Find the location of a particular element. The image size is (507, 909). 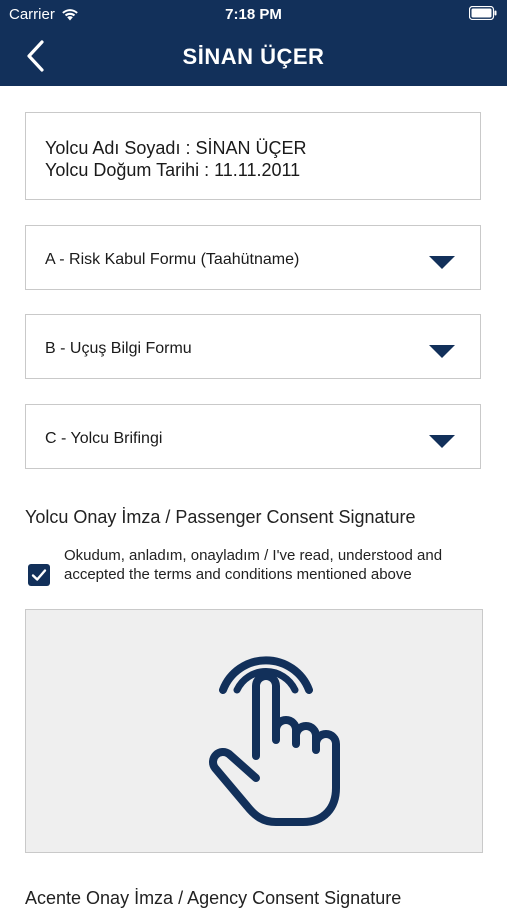

status-time: 7:18 PM is located at coordinates (253, 14).